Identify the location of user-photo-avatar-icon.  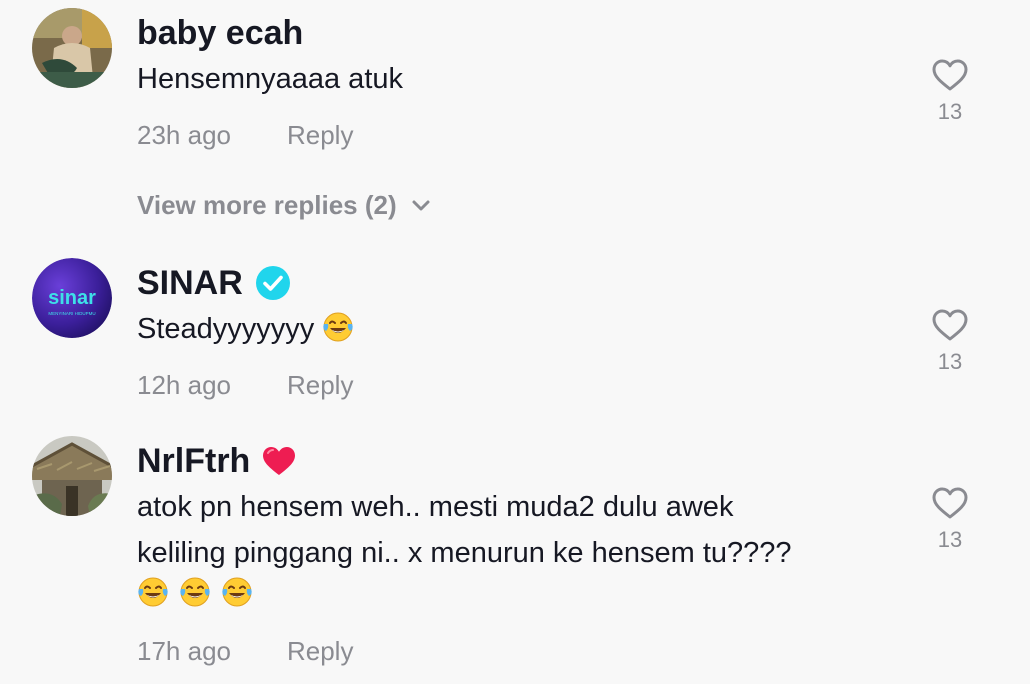
(72, 48).